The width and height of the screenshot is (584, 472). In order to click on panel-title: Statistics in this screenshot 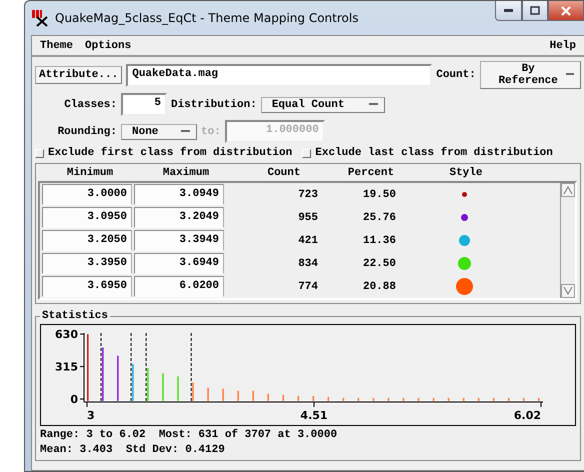, I will do `click(75, 316)`.